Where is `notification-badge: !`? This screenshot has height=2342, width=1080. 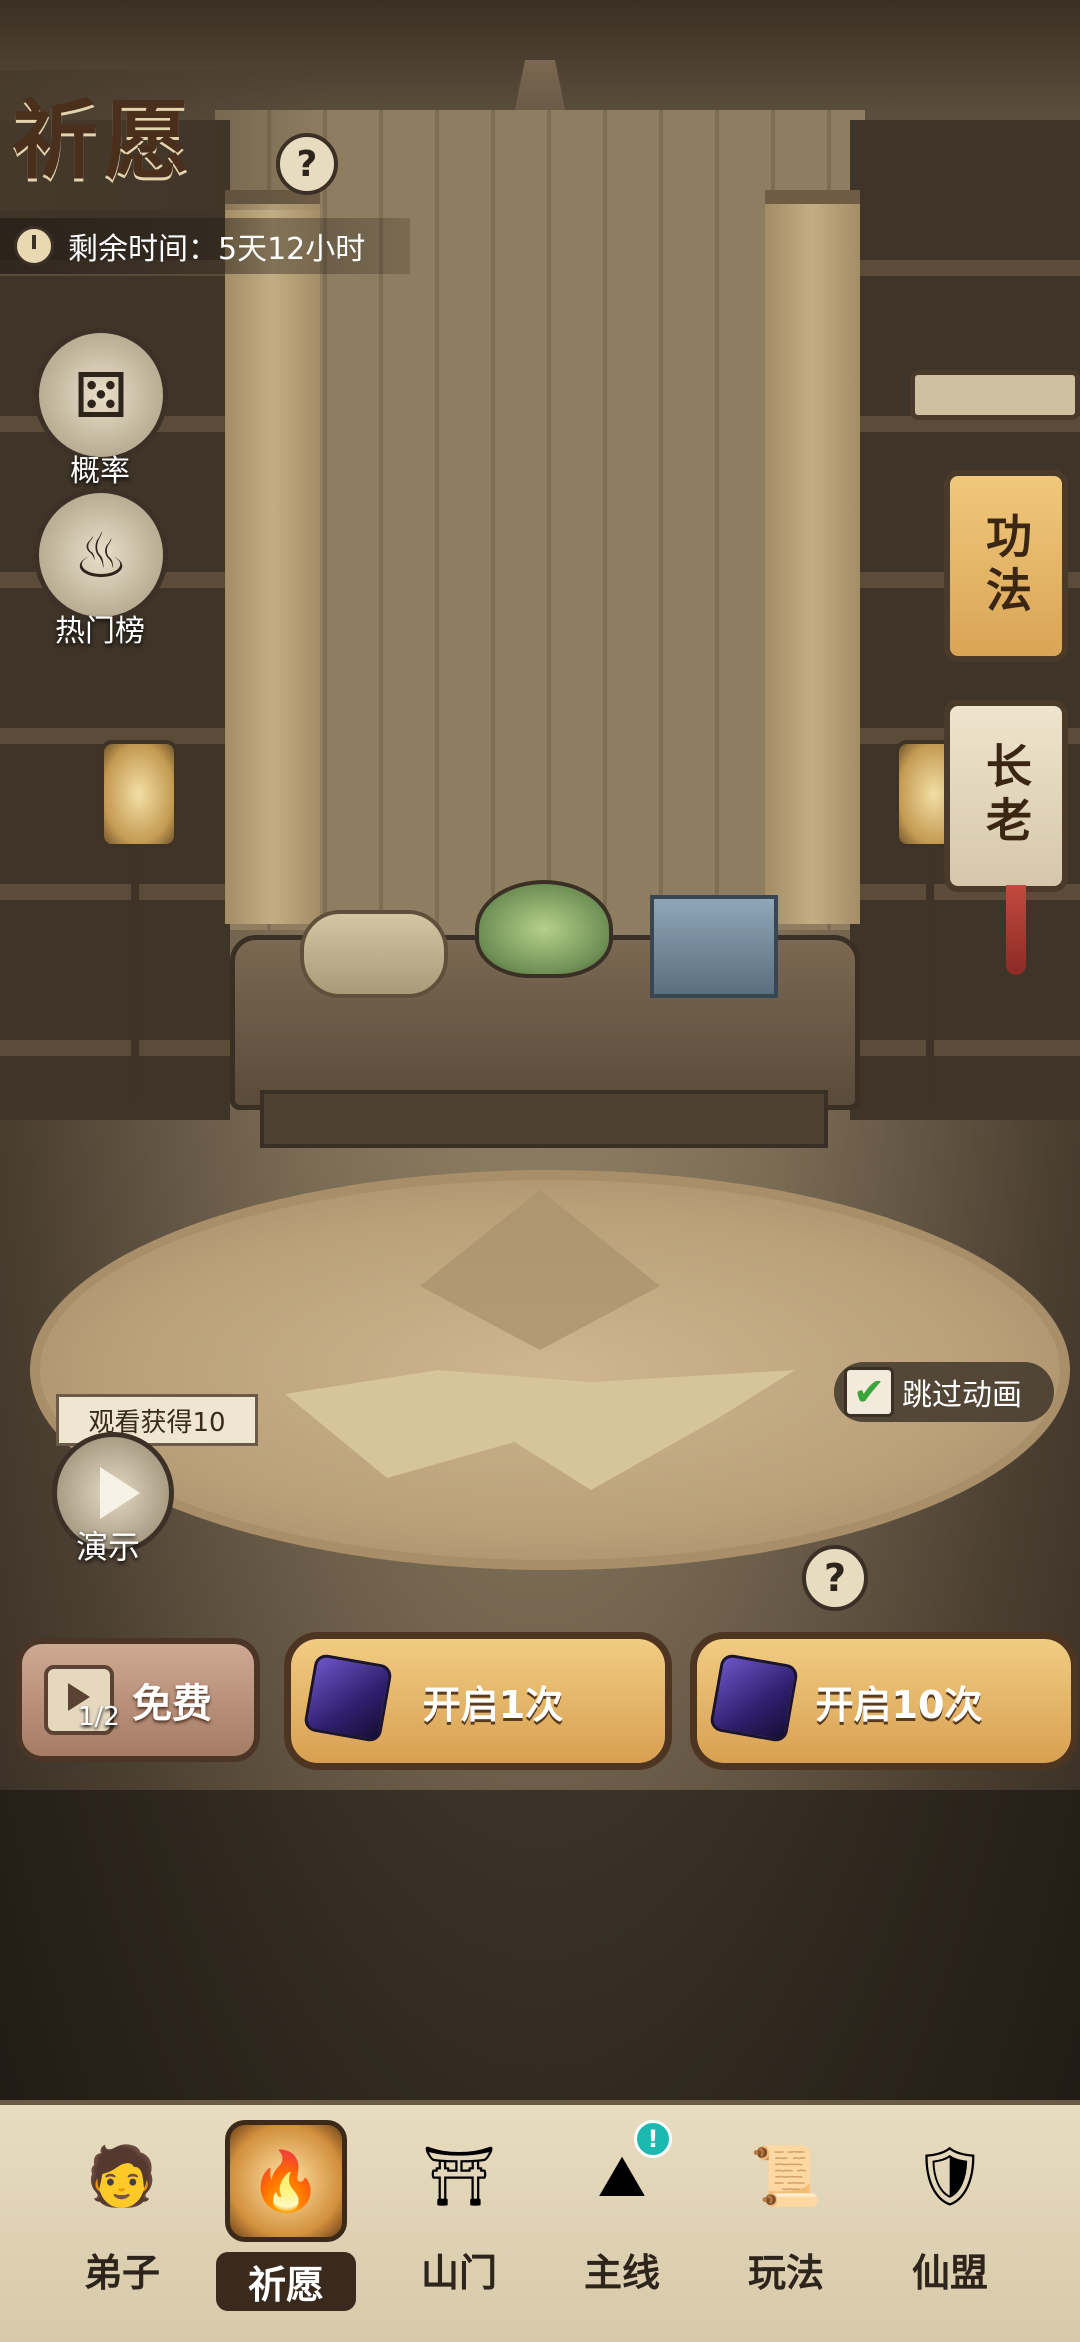
notification-badge: ! is located at coordinates (653, 2139).